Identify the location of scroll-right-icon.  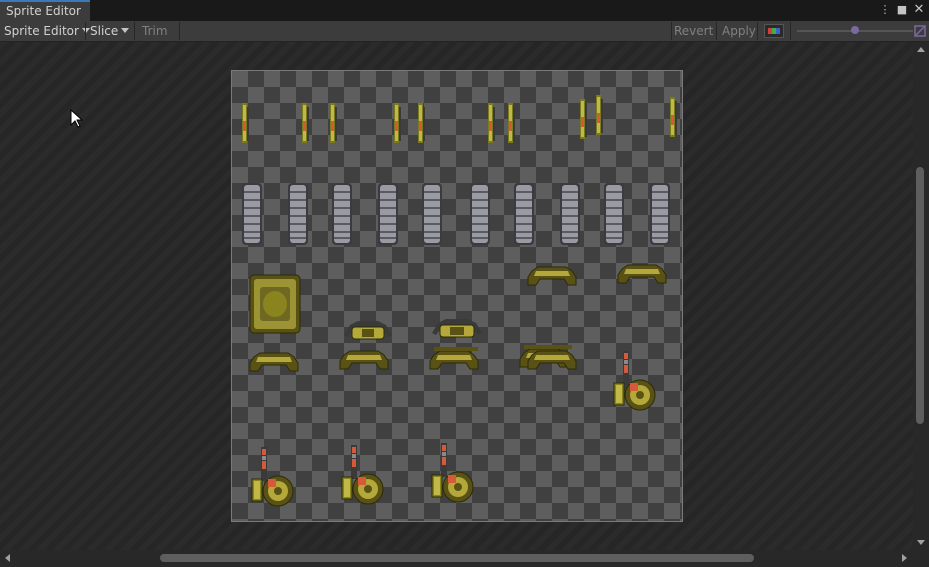
(904, 558).